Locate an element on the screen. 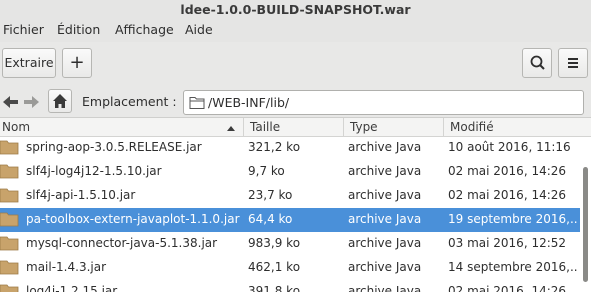 The image size is (591, 292). file-name: spring-aop-3.0.5.RELEASE.jar is located at coordinates (114, 147).